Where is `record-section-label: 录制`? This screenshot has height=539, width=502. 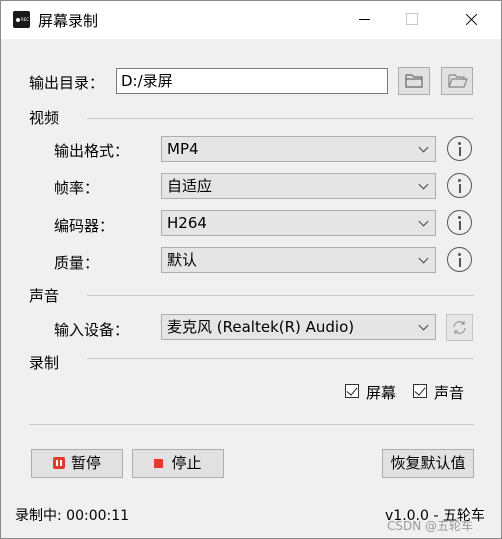 record-section-label: 录制 is located at coordinates (44, 363).